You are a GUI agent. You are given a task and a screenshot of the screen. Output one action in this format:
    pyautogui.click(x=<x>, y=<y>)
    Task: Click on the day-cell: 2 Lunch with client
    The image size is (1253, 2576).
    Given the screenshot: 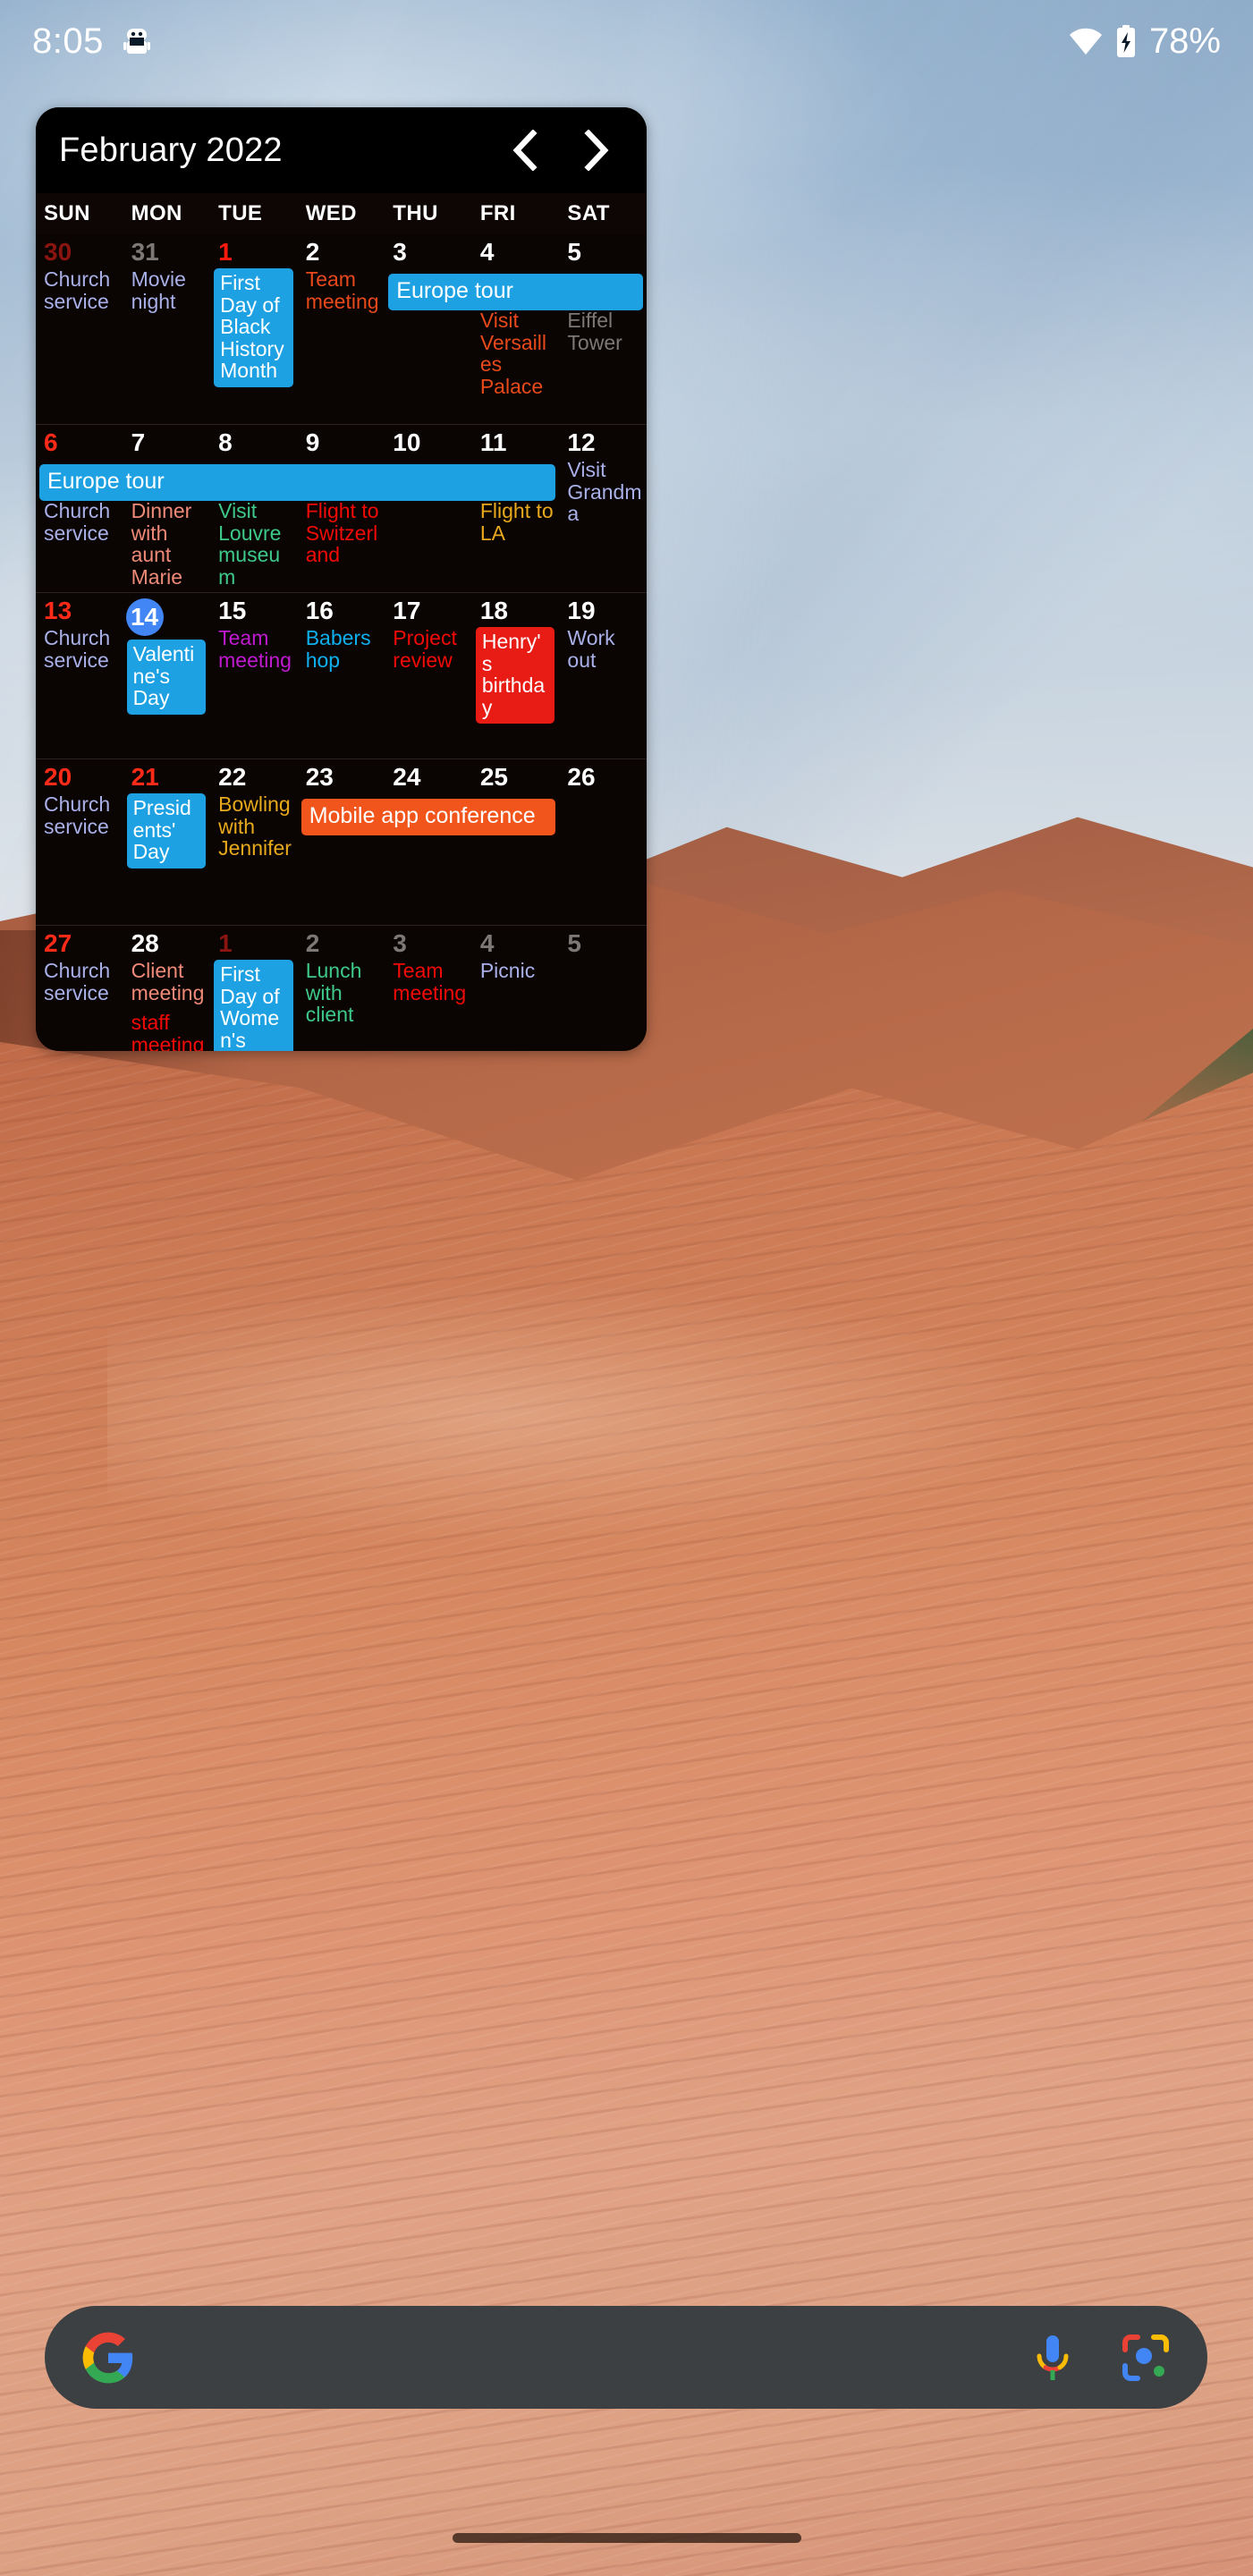 What is the action you would take?
    pyautogui.click(x=341, y=988)
    